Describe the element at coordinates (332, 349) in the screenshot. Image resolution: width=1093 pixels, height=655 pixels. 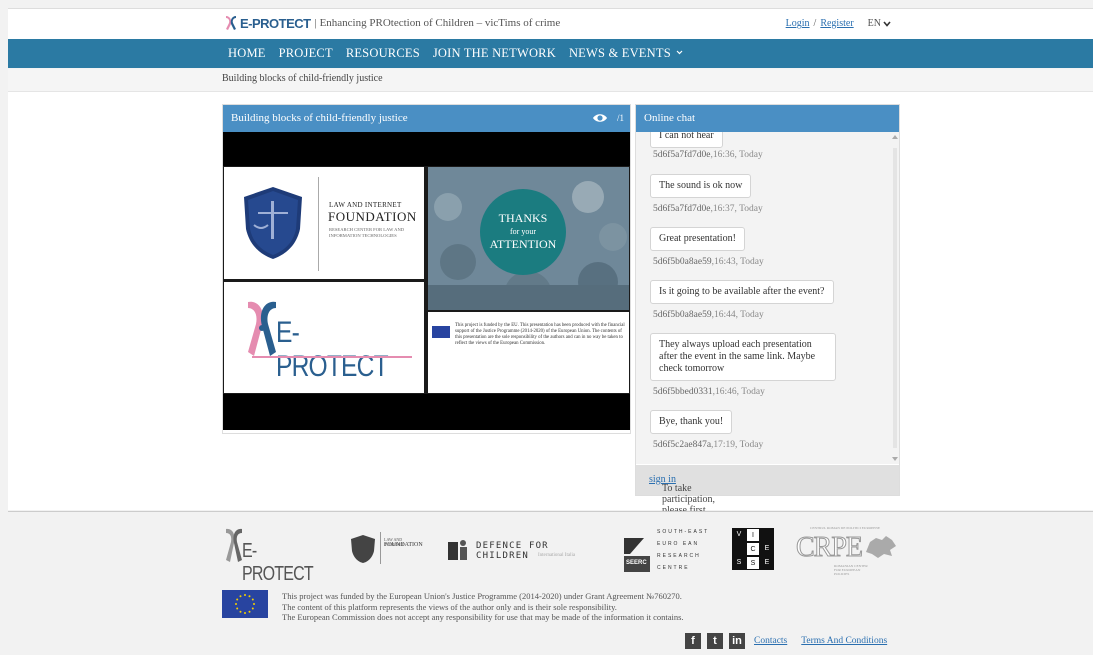
I see `eprotect-slide-logo: E-PROTECT` at that location.